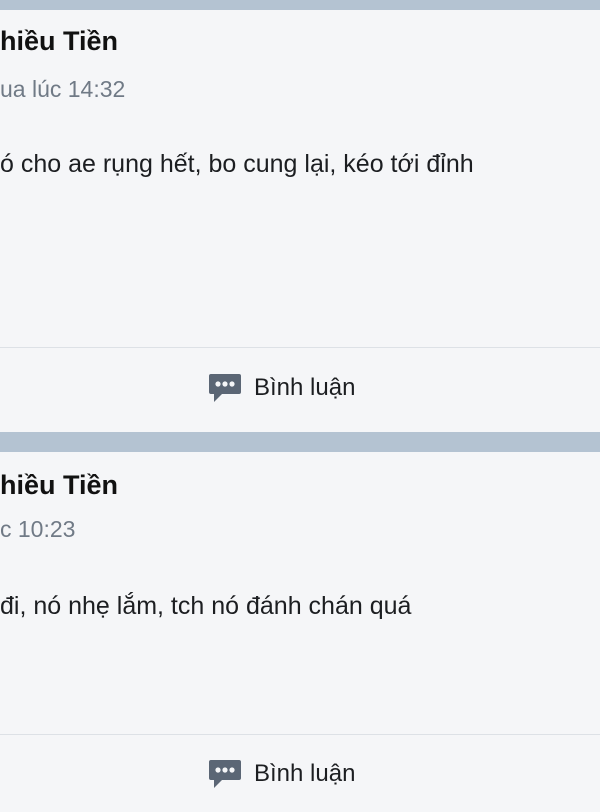 Image resolution: width=600 pixels, height=812 pixels. Describe the element at coordinates (37, 529) in the screenshot. I see `post-timestamp: c 10:23` at that location.